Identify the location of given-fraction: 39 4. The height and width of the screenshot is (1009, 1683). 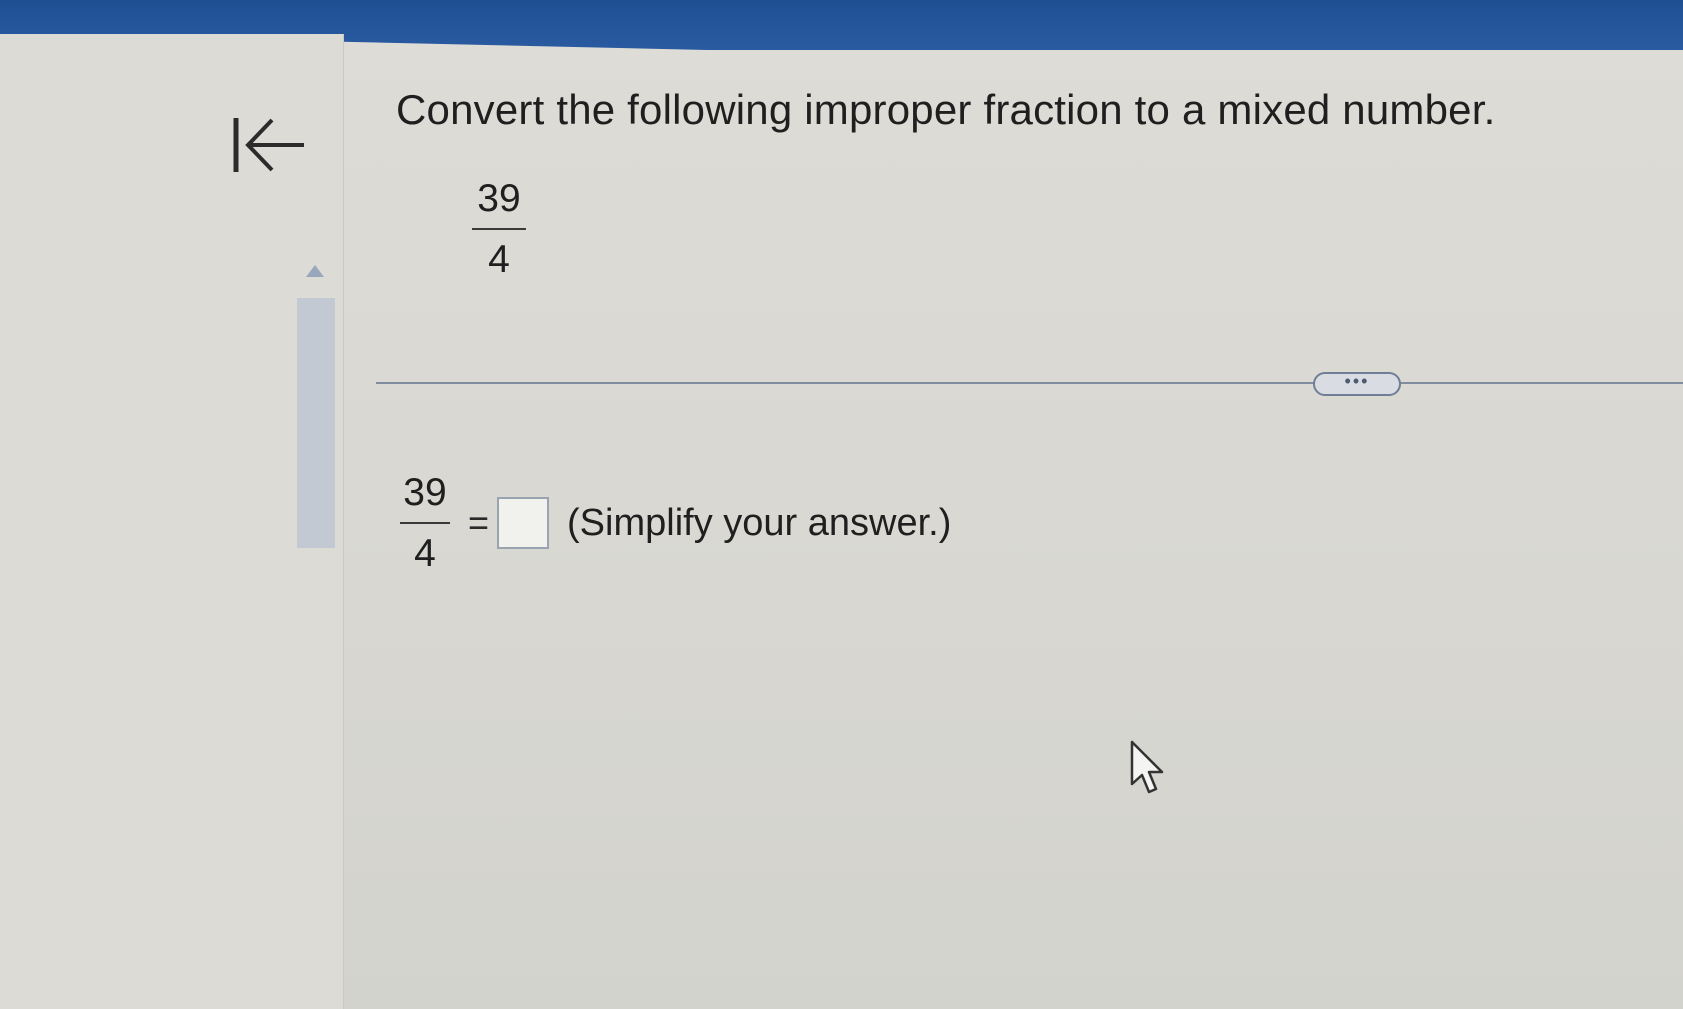
(499, 229).